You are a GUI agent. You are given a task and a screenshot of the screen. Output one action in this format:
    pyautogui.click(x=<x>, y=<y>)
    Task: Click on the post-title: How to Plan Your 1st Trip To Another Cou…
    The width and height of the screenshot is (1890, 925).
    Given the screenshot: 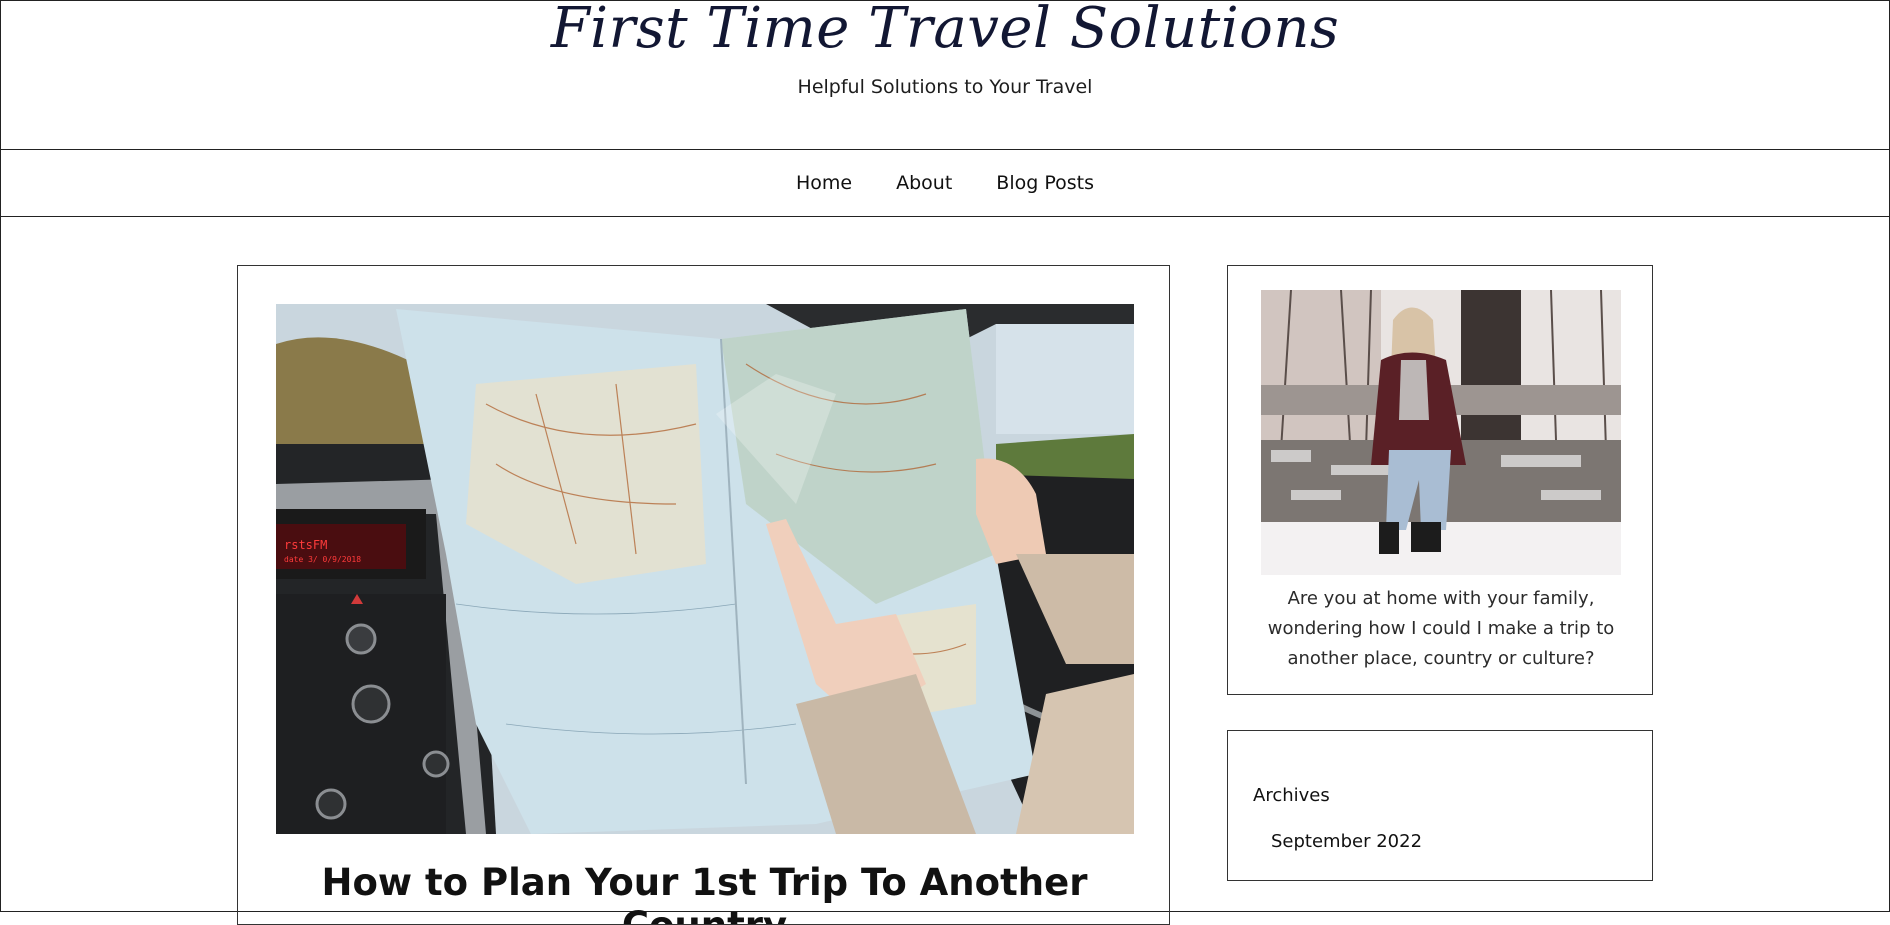 What is the action you would take?
    pyautogui.click(x=703, y=892)
    